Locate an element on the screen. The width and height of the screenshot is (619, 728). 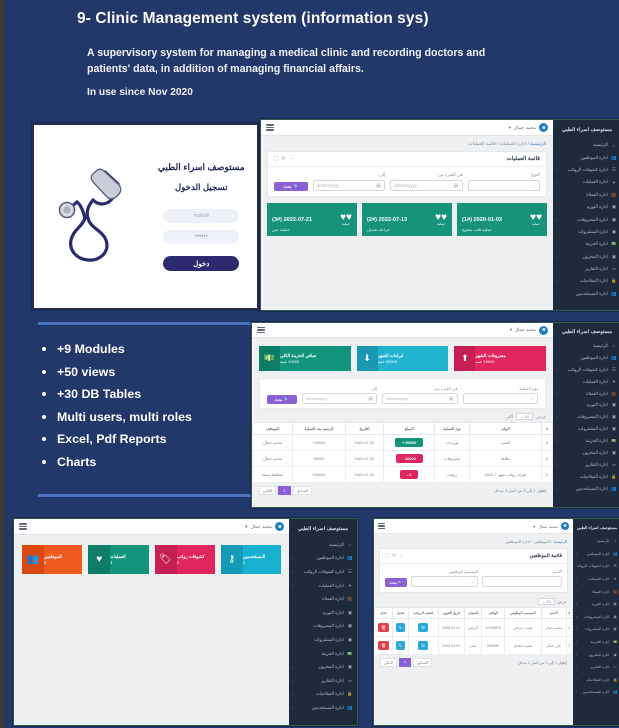
column-header: البيان is located at coordinates (505, 428).